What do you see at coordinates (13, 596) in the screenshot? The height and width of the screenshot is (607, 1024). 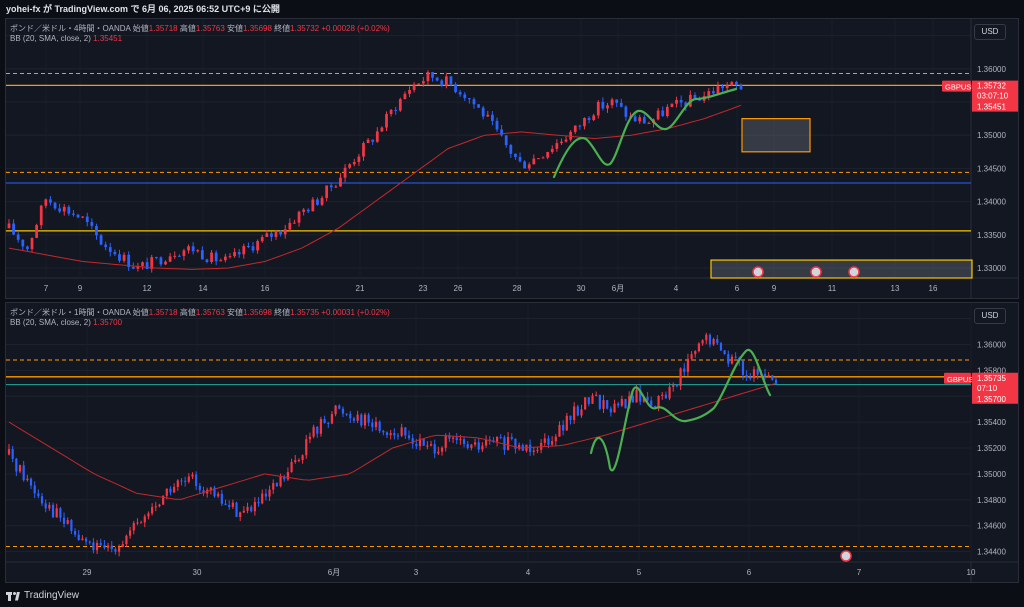 I see `tradingview-logo-icon` at bounding box center [13, 596].